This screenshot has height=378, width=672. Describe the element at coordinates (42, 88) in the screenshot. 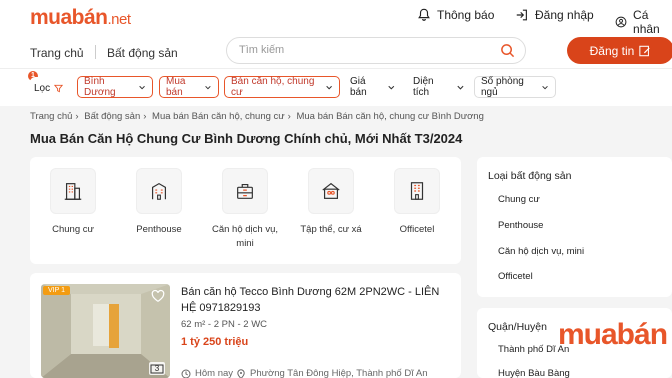

I see `filter-label: Lọc` at that location.